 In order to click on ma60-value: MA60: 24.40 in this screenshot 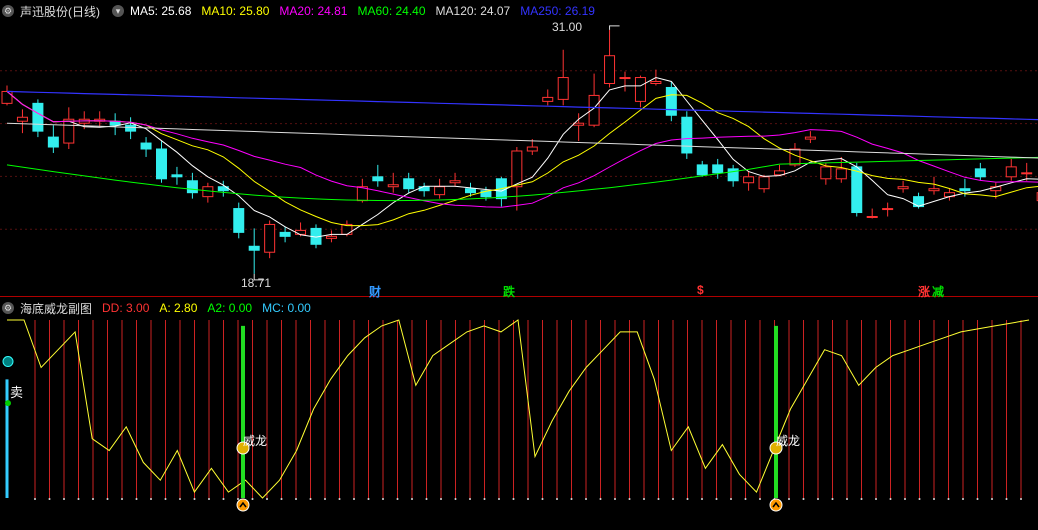, I will do `click(391, 11)`.